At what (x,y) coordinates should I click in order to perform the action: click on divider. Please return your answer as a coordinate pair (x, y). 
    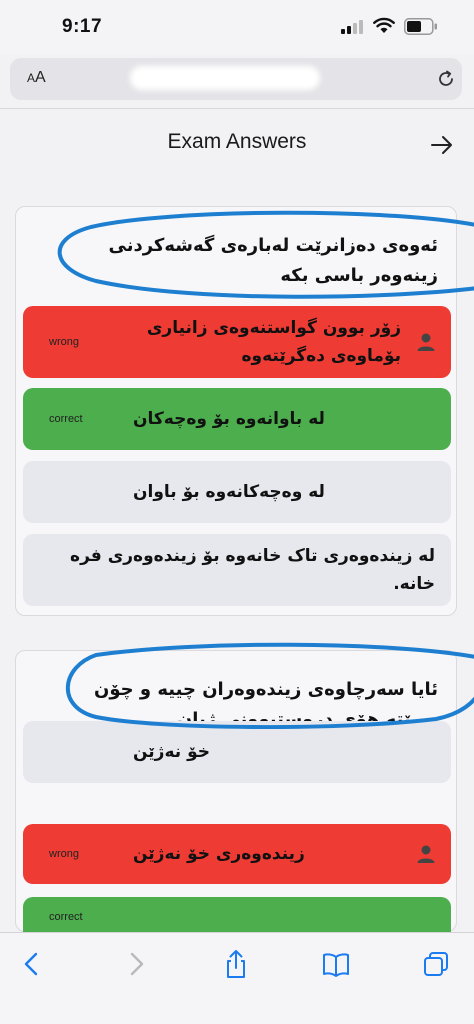
    Looking at the image, I should click on (237, 108).